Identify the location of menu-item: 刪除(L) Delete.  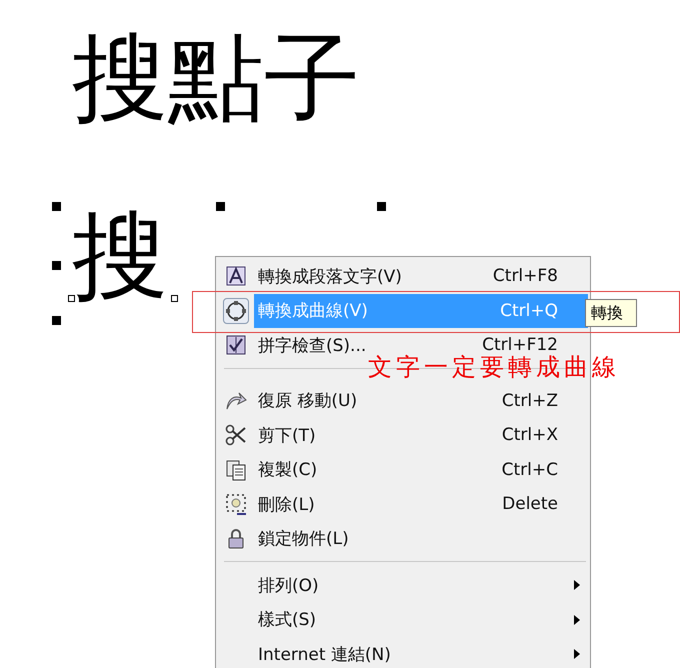
(421, 504).